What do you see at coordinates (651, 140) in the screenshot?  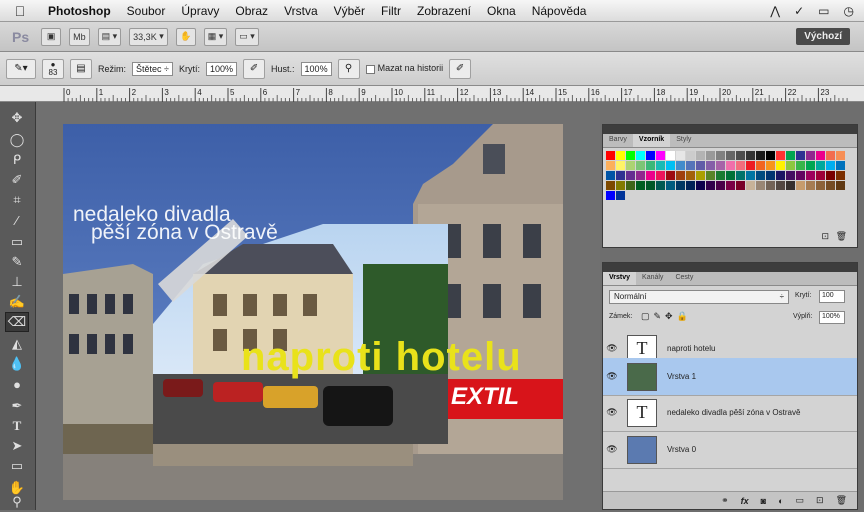 I see `tab-swatches: Vzorník` at bounding box center [651, 140].